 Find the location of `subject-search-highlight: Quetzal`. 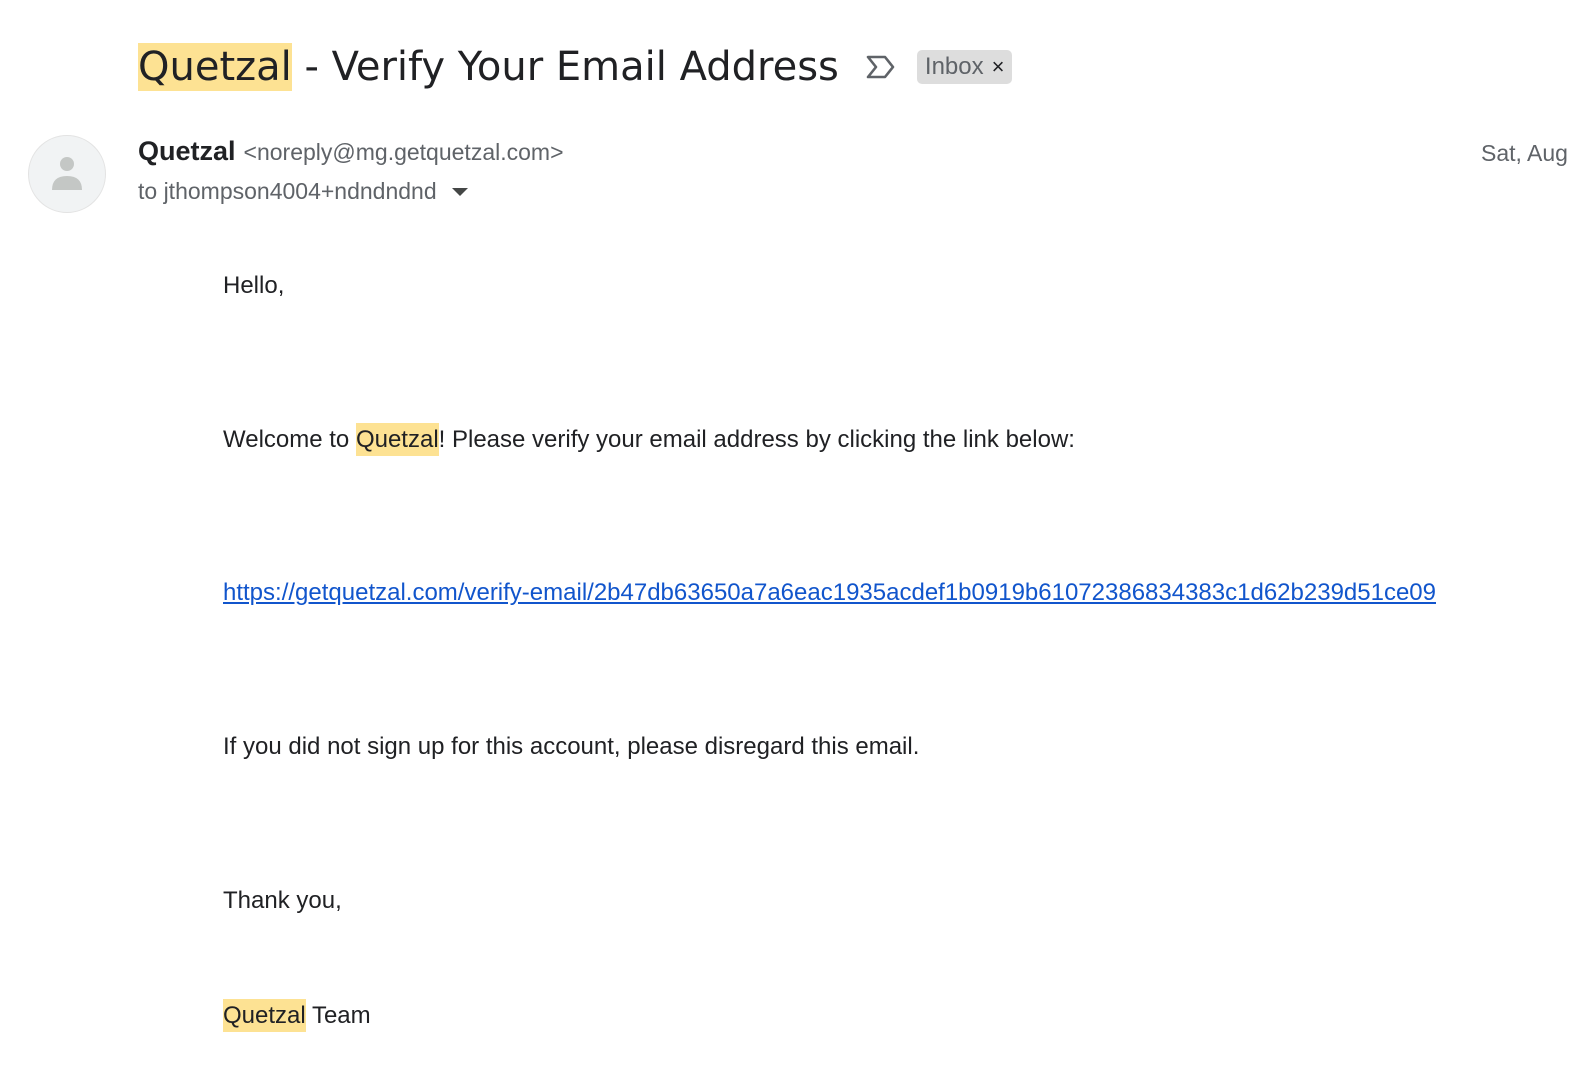

subject-search-highlight: Quetzal is located at coordinates (215, 67).